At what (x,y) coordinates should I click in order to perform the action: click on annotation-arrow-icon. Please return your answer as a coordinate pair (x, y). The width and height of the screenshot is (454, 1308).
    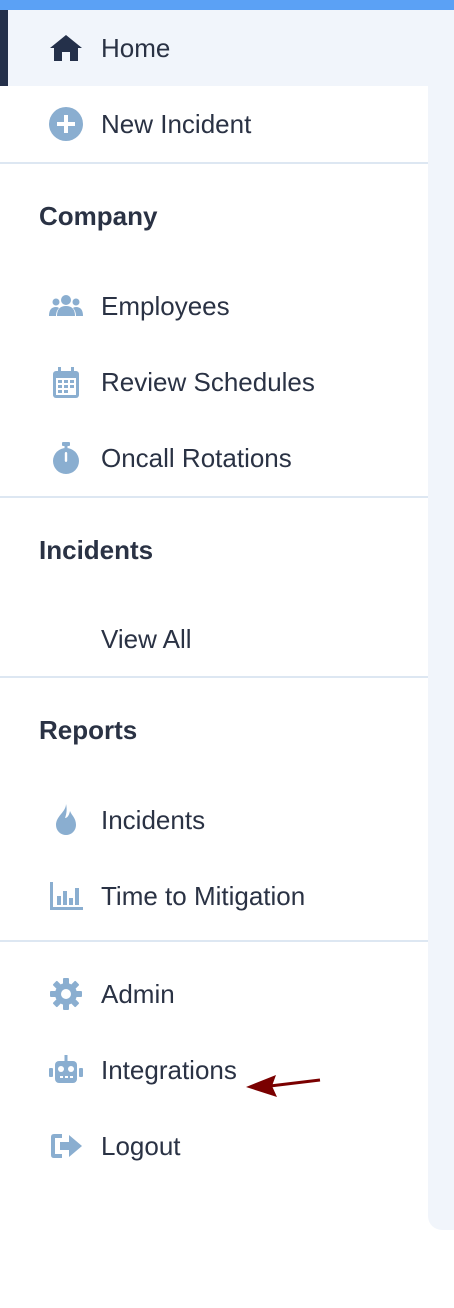
    Looking at the image, I should click on (283, 1086).